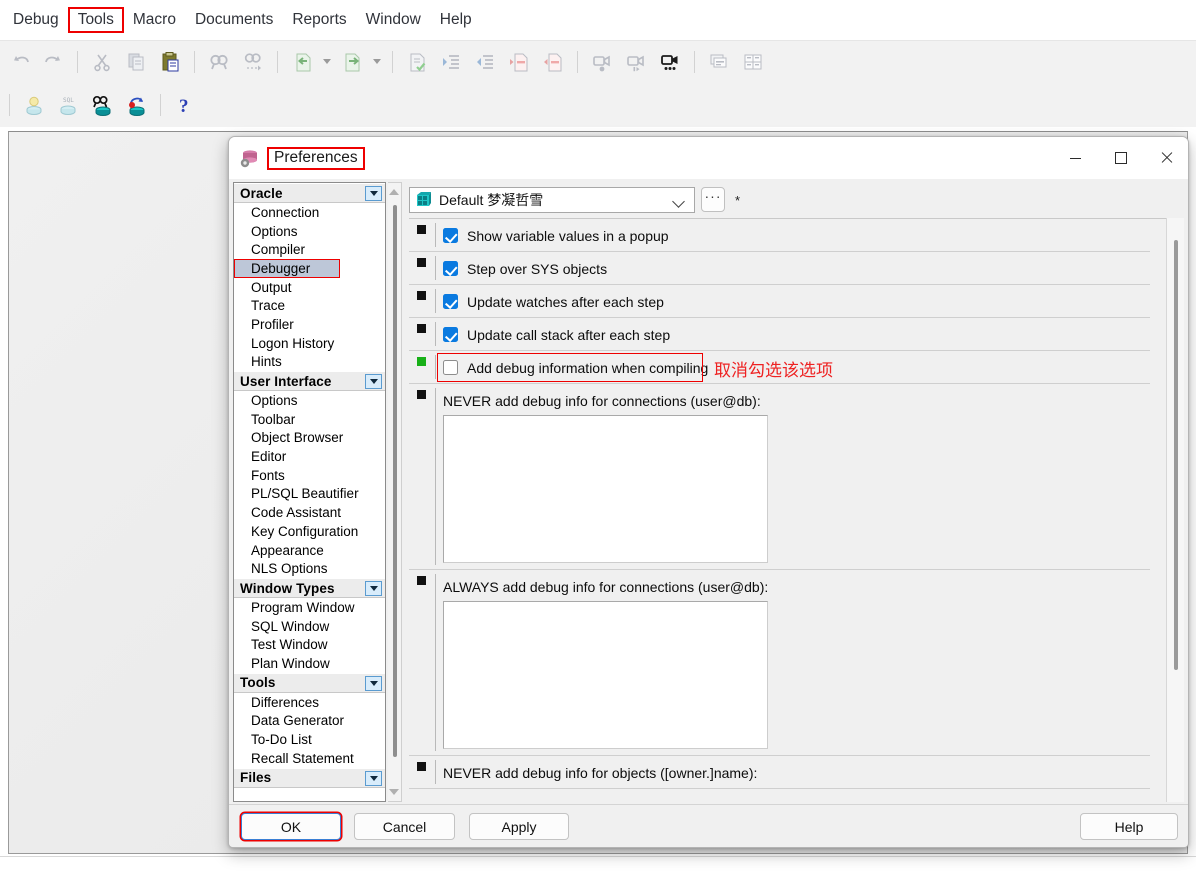 This screenshot has height=871, width=1196. Describe the element at coordinates (450, 334) in the screenshot. I see `checkbox-update-call-stack-after-each-step` at that location.